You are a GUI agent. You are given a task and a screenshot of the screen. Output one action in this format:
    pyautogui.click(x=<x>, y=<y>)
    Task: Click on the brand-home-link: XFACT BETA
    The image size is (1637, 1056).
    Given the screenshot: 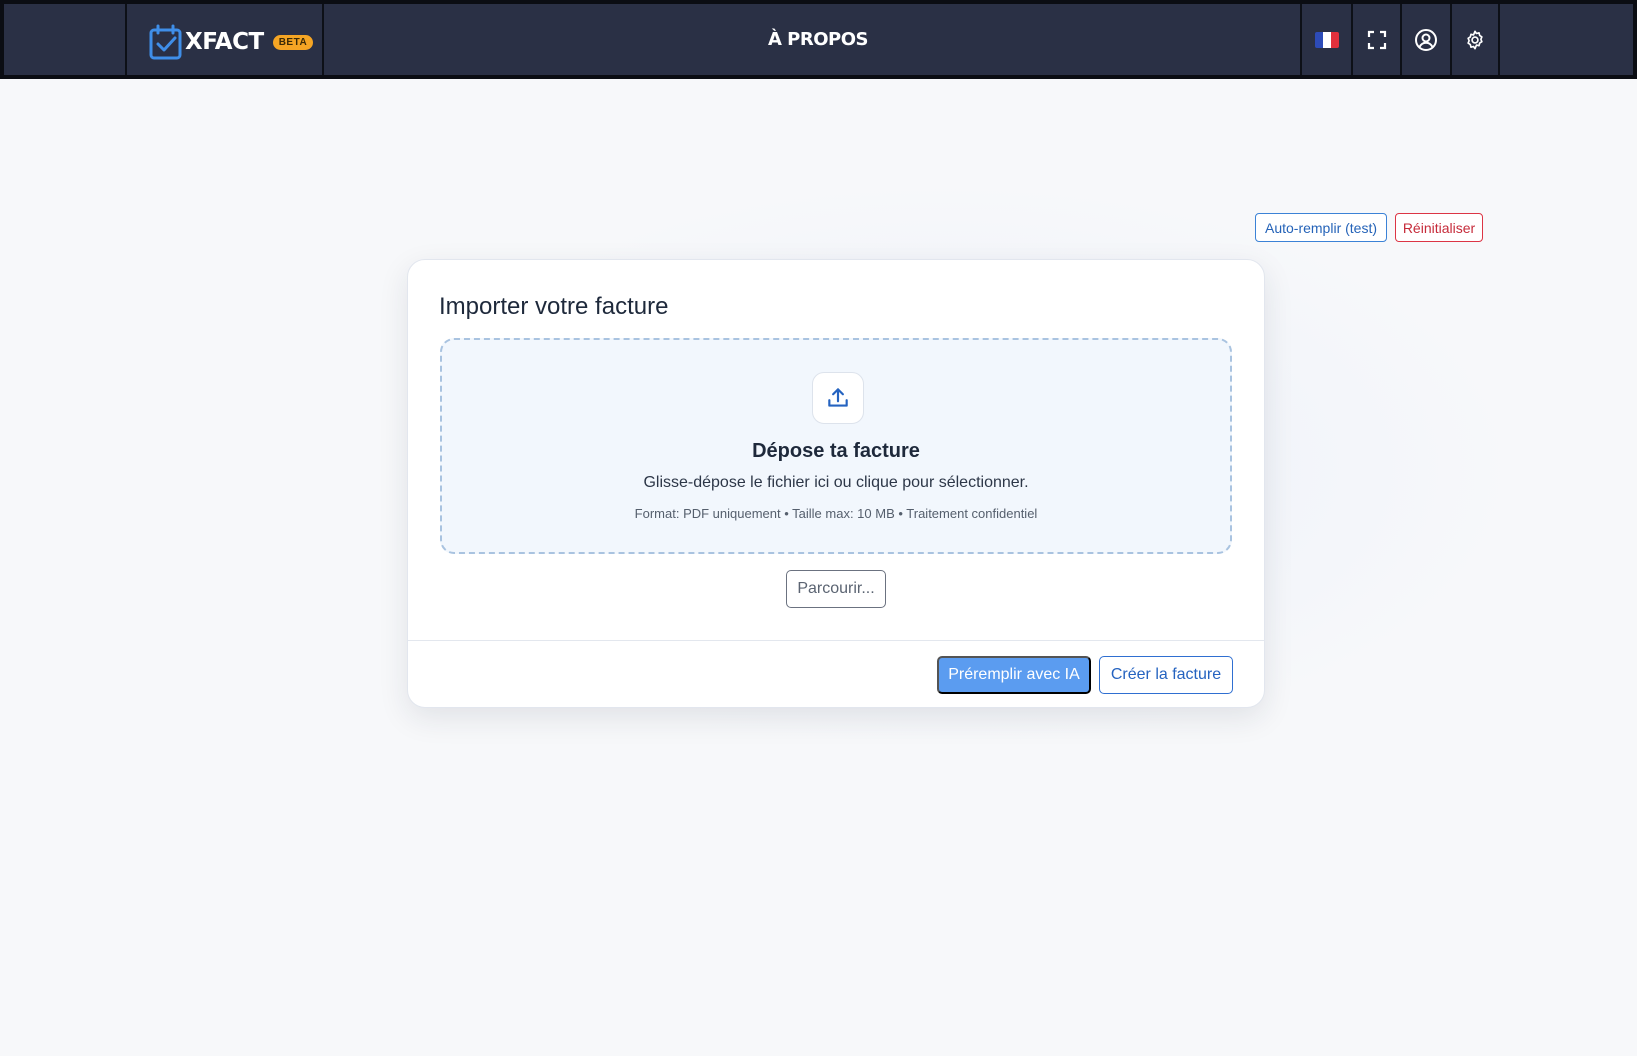 What is the action you would take?
    pyautogui.click(x=231, y=42)
    